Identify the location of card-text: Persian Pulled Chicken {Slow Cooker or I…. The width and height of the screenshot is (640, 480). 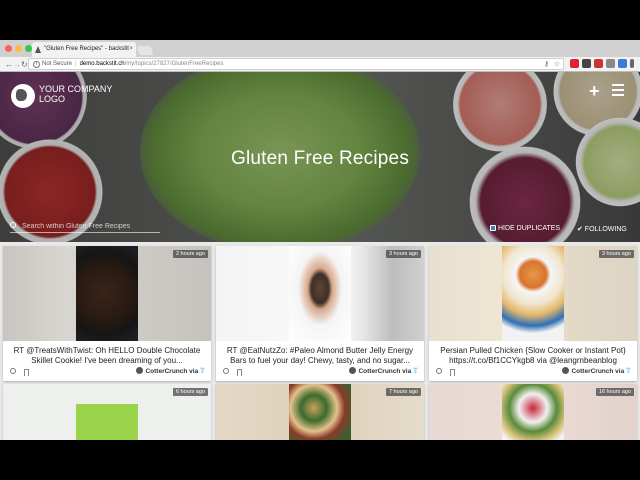
(533, 356).